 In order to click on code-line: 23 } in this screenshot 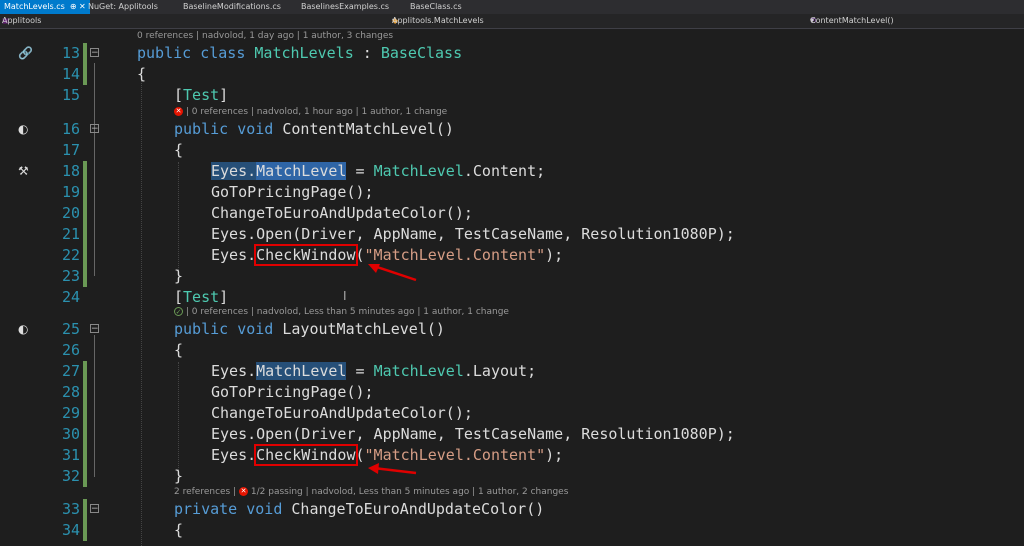, I will do `click(512, 276)`.